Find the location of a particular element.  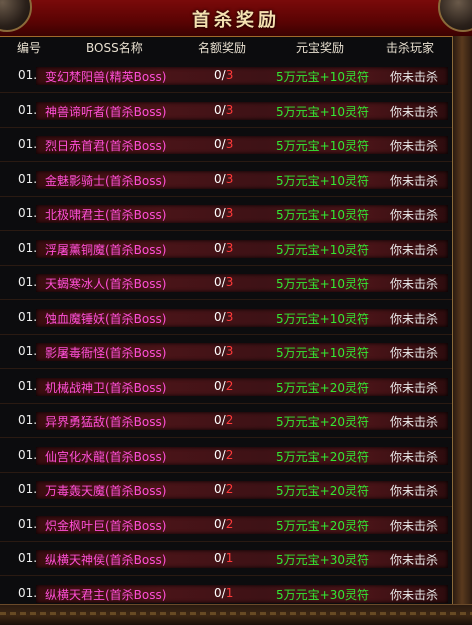

table-row: 01. 变幻梵阳兽(精英Boss) 0/3 5万元宝+10灵符 你未击杀 is located at coordinates (226, 75).